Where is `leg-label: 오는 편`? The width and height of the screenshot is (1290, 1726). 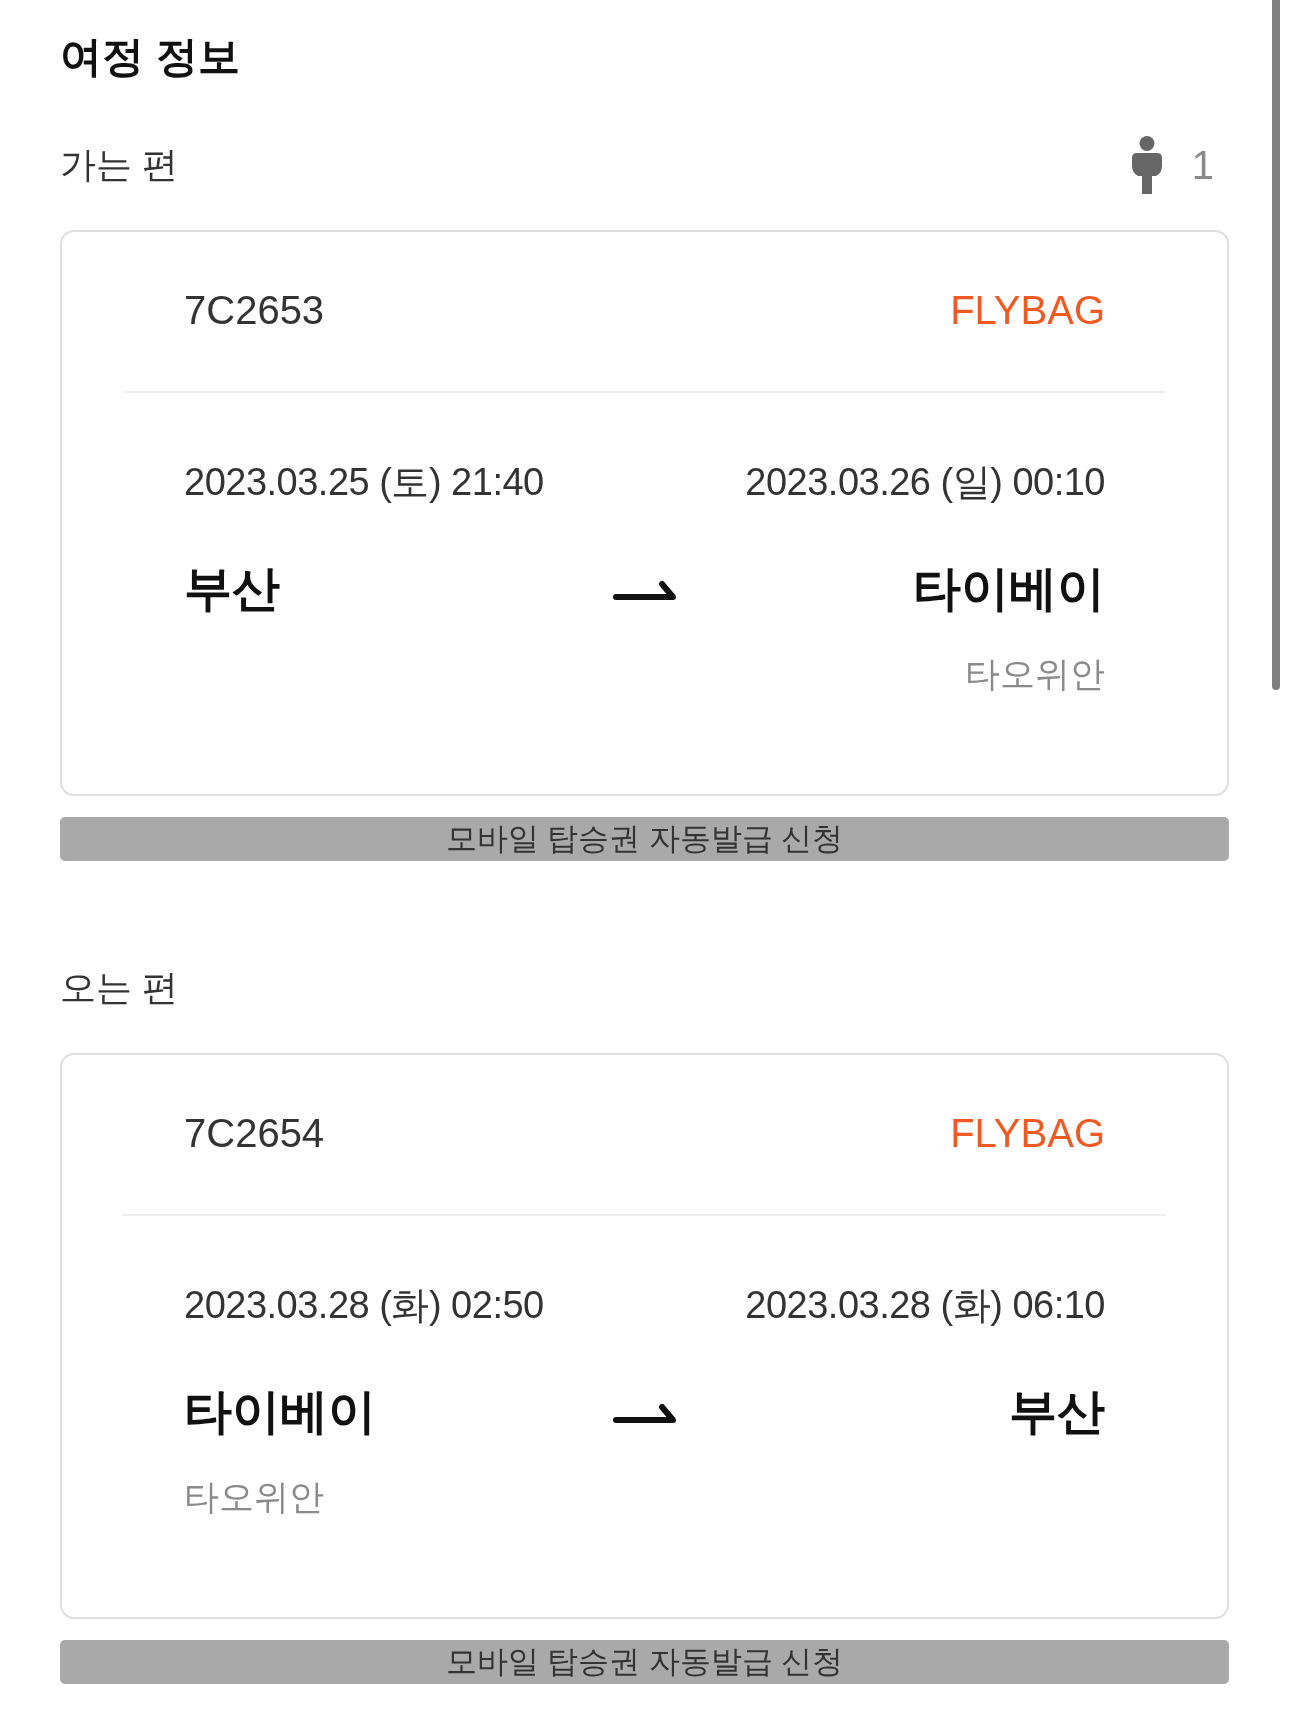
leg-label: 오는 편 is located at coordinates (119, 988).